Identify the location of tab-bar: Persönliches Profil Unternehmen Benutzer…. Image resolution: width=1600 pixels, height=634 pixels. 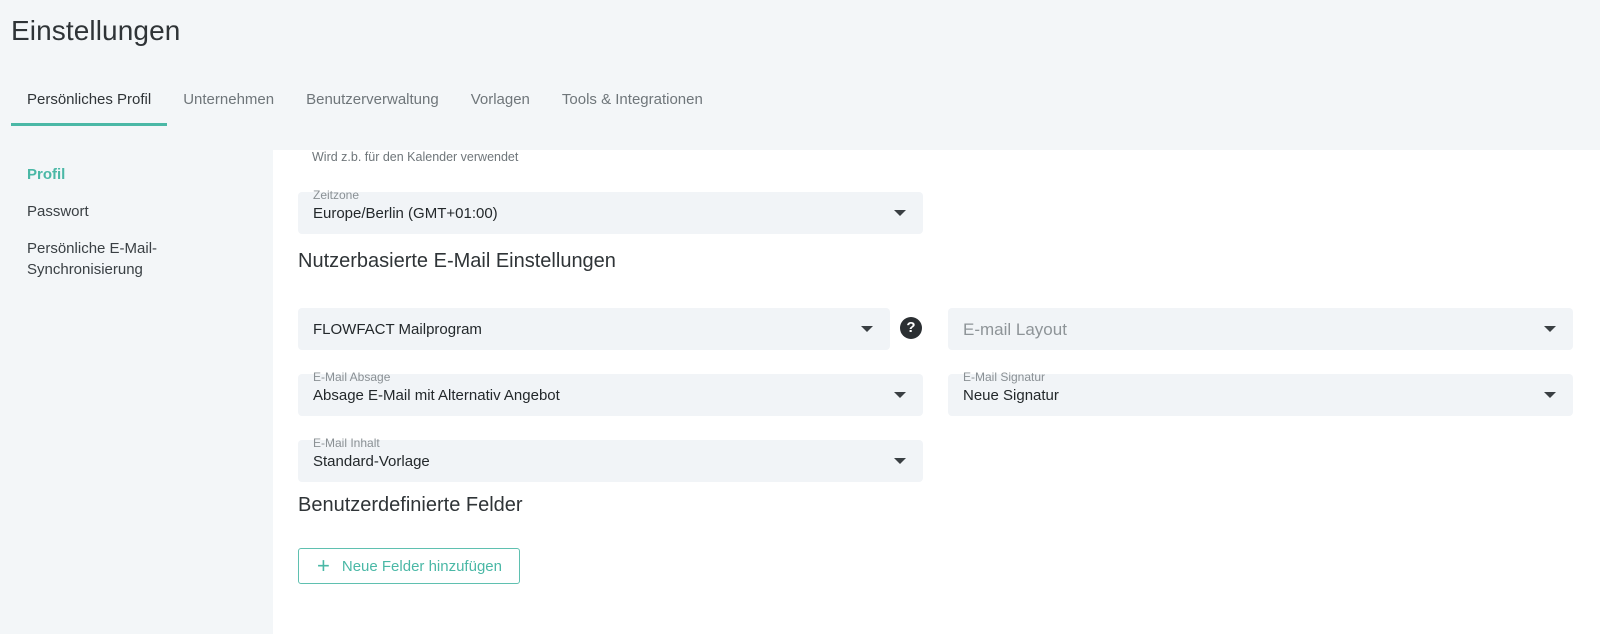
(365, 103).